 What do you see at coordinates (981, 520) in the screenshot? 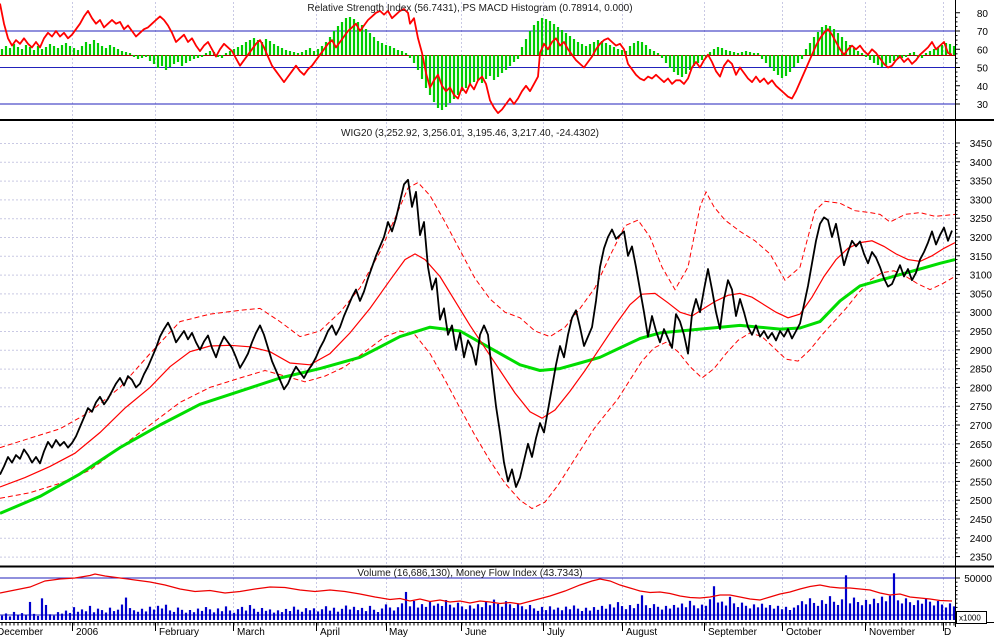
I see `axis-tick-label: 2450` at bounding box center [981, 520].